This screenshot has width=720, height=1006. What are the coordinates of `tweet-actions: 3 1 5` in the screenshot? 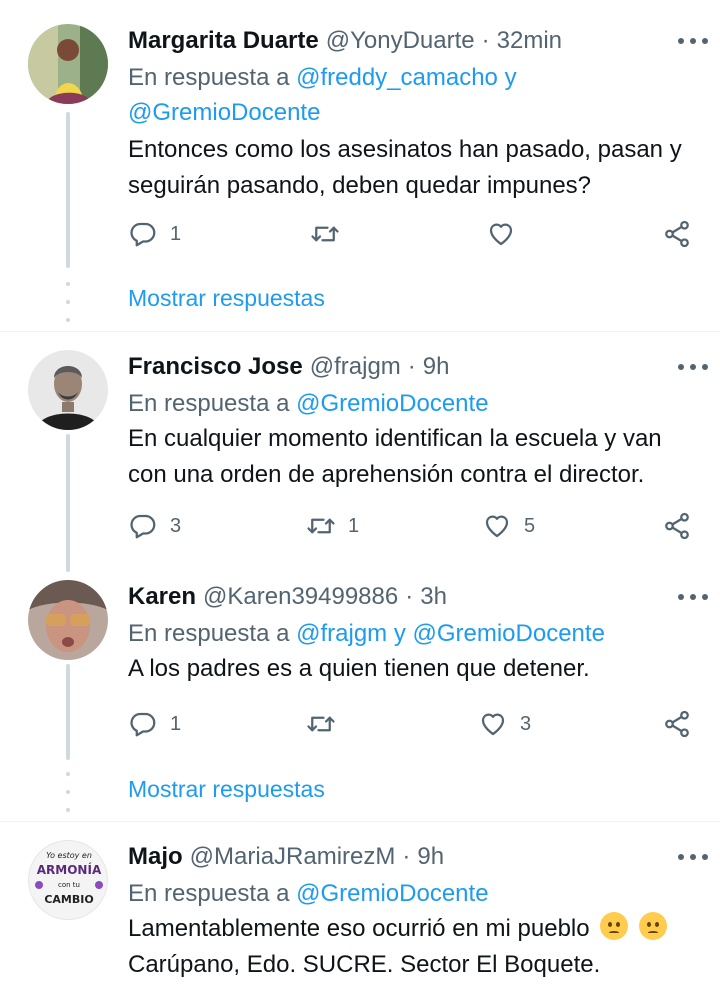 It's located at (413, 526).